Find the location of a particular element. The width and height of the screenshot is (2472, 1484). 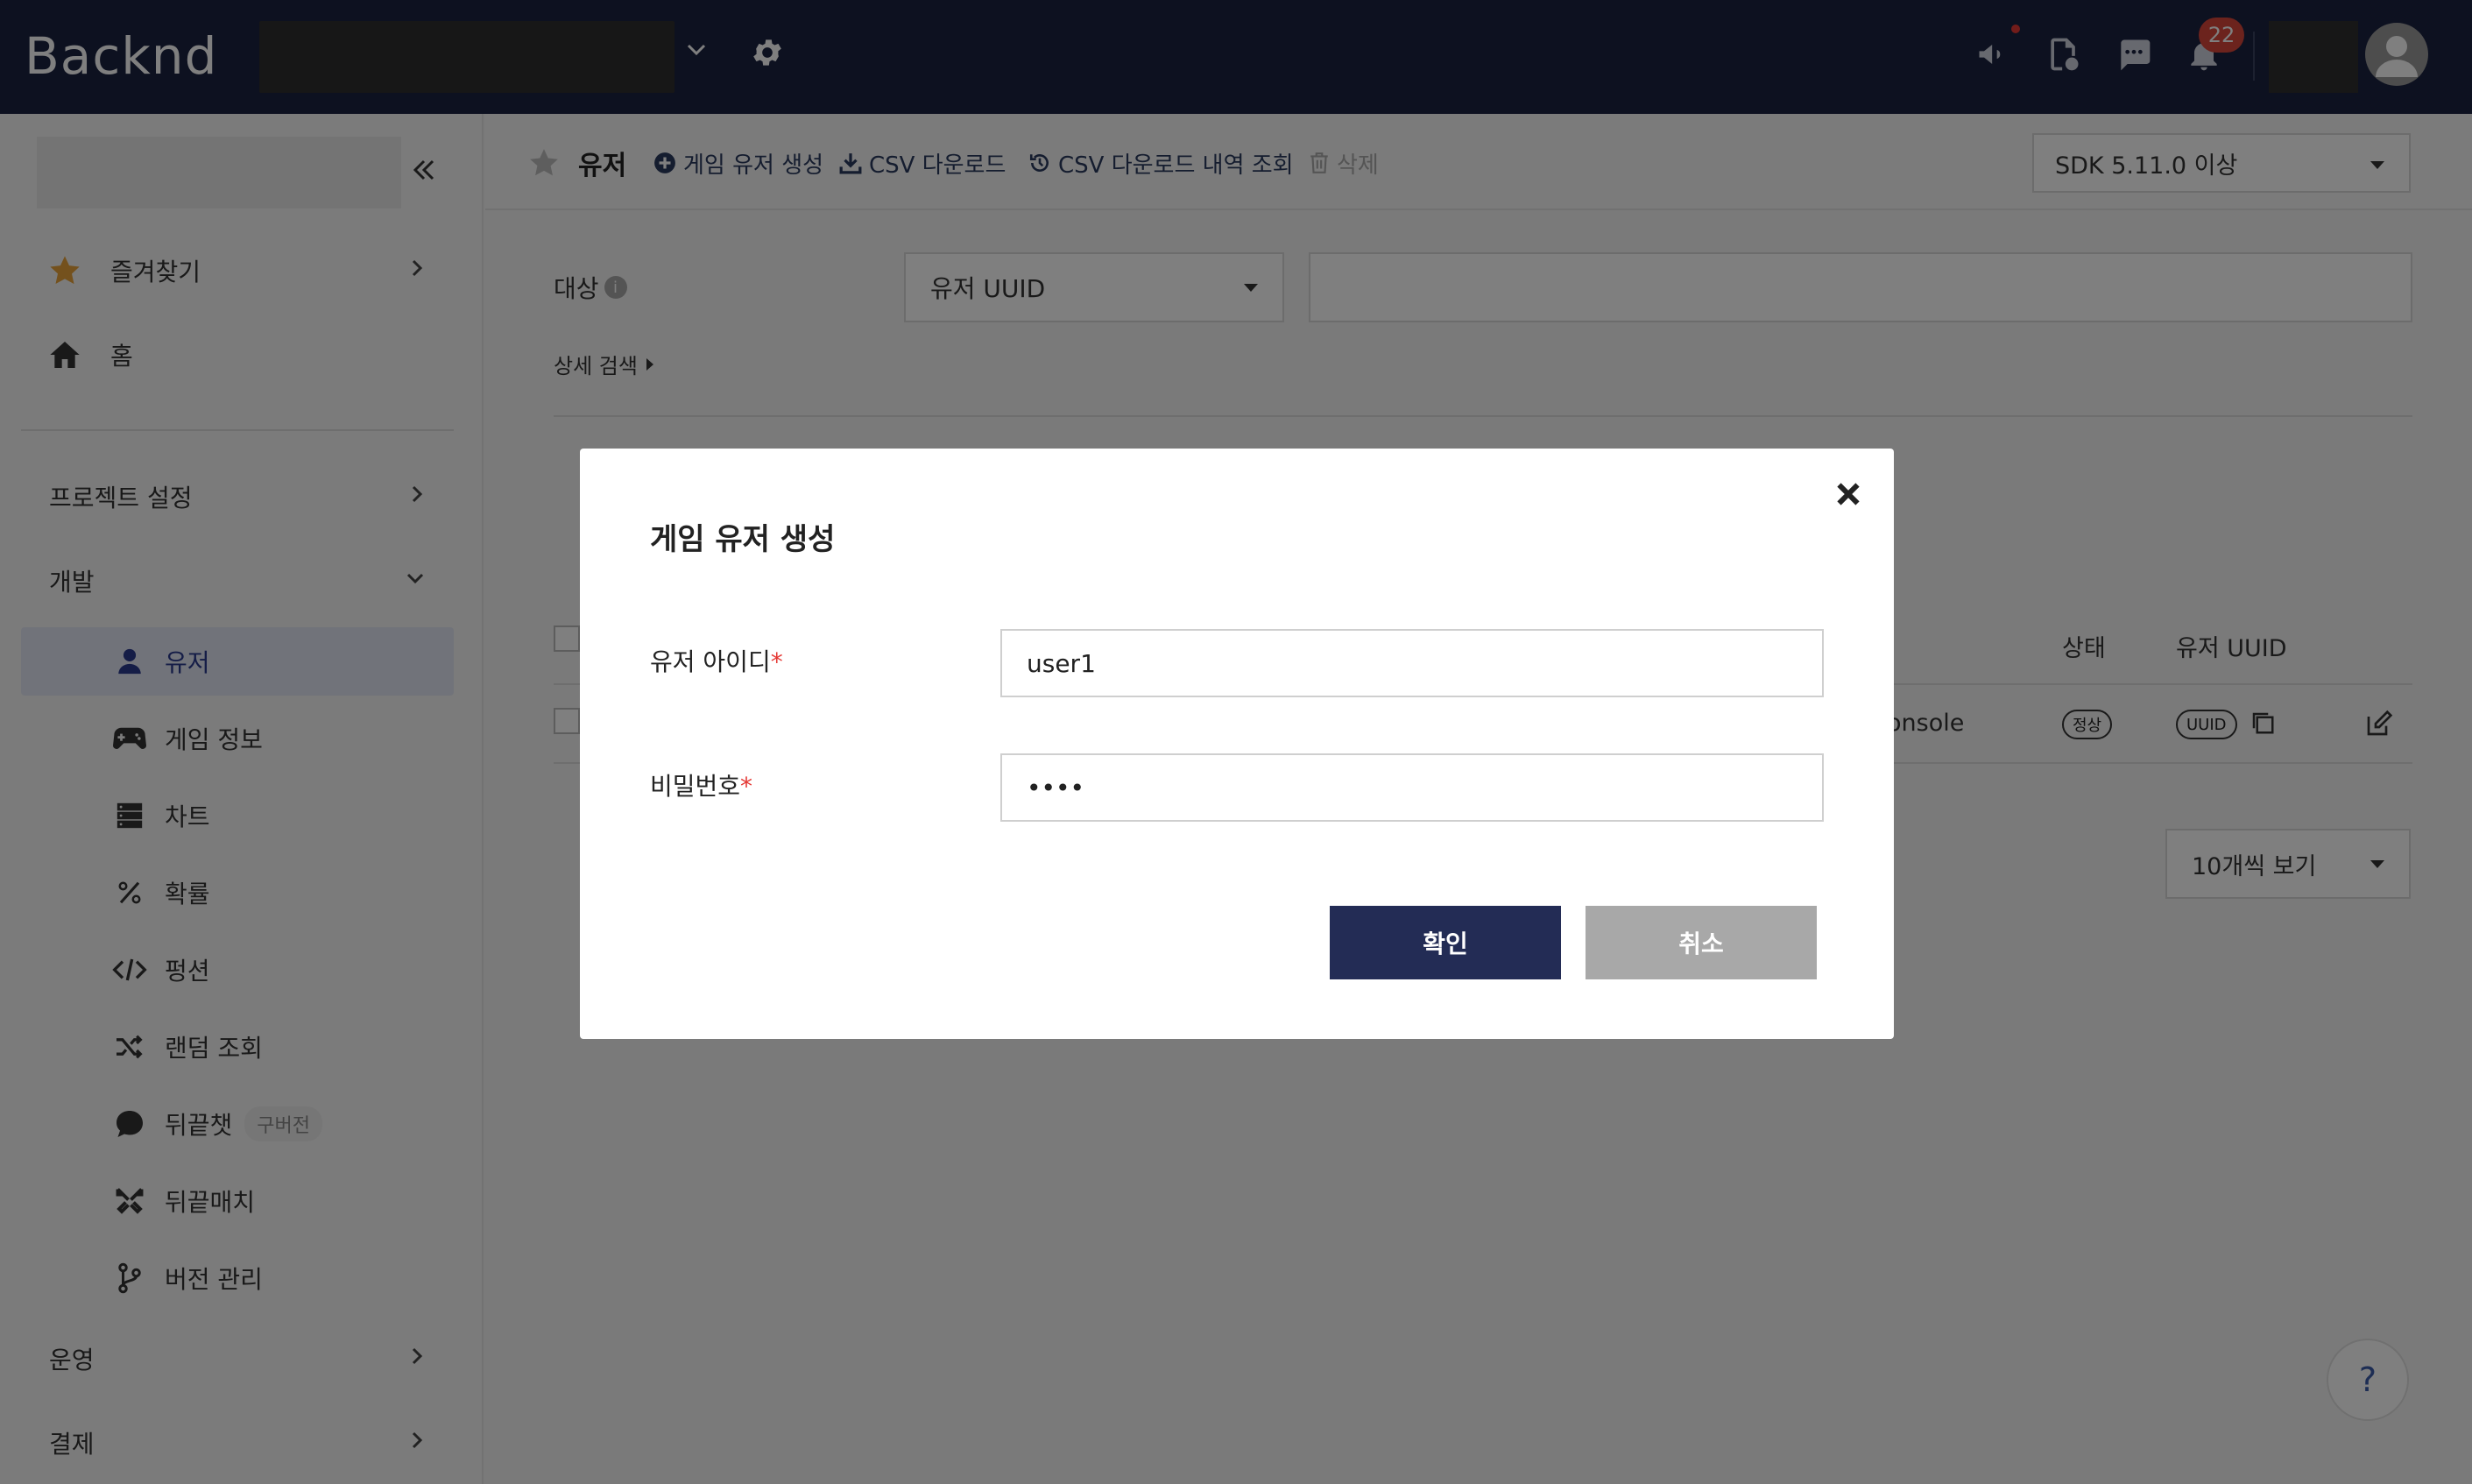

modal-title: 게임 유저 생성 is located at coordinates (743, 539).